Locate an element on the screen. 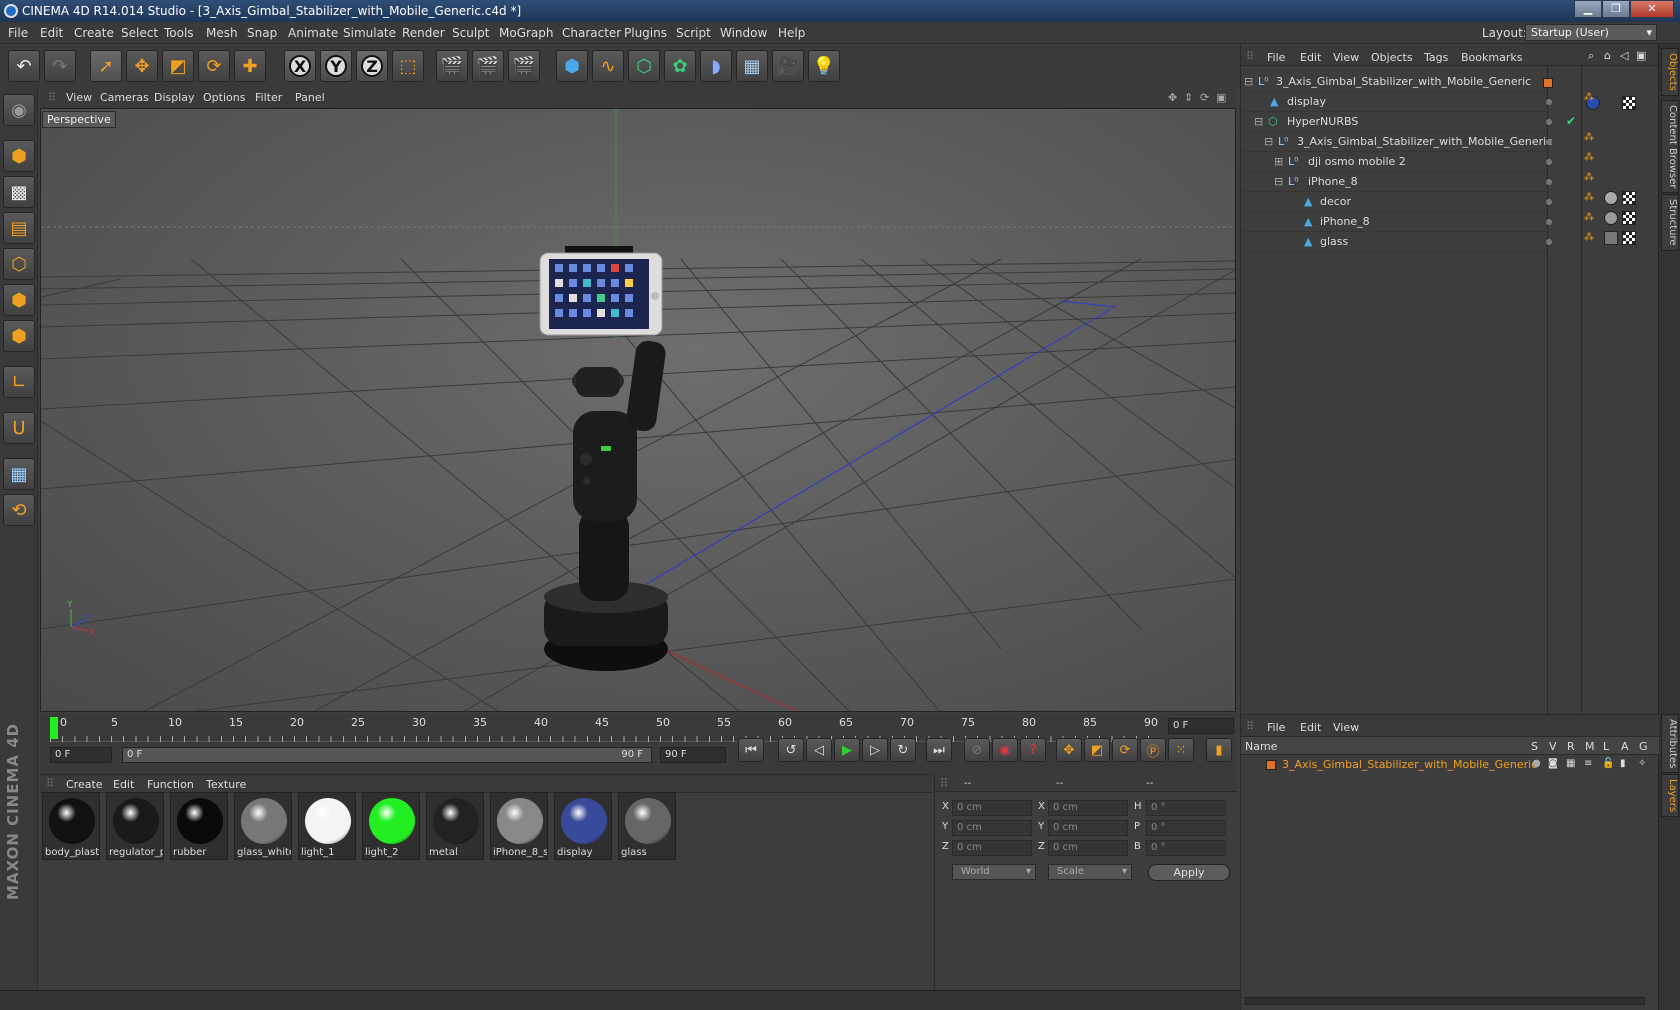  add-cube-button: ⬢ is located at coordinates (572, 66).